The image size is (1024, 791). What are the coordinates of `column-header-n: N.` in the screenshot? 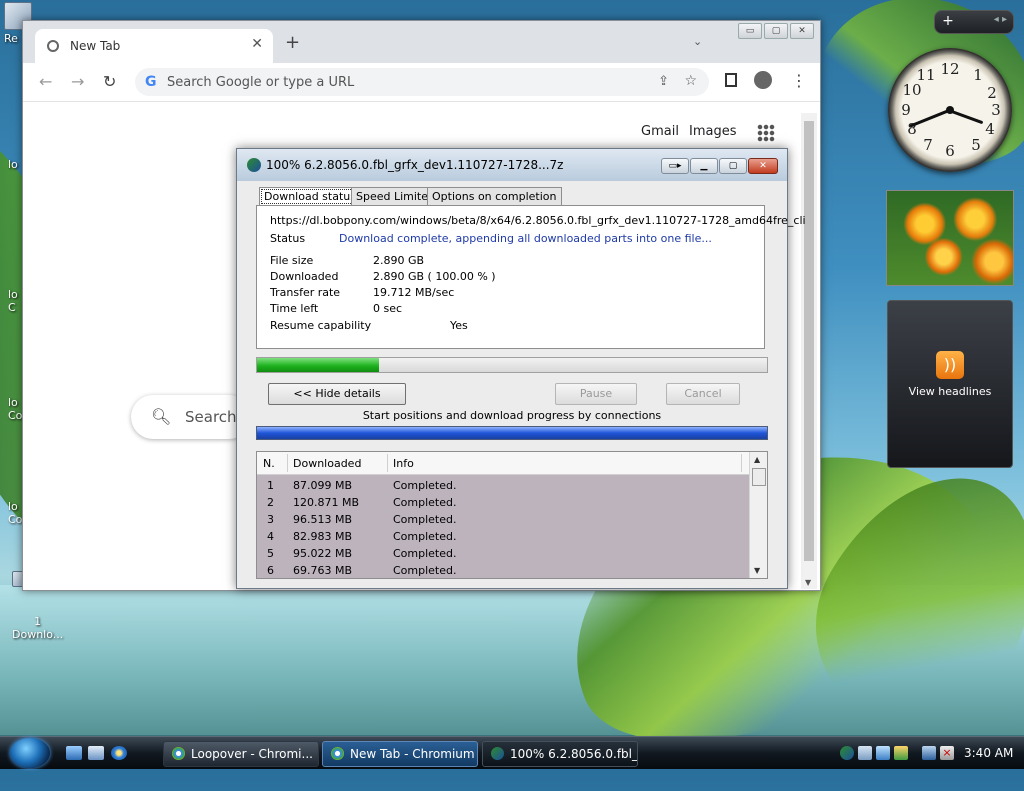 It's located at (269, 463).